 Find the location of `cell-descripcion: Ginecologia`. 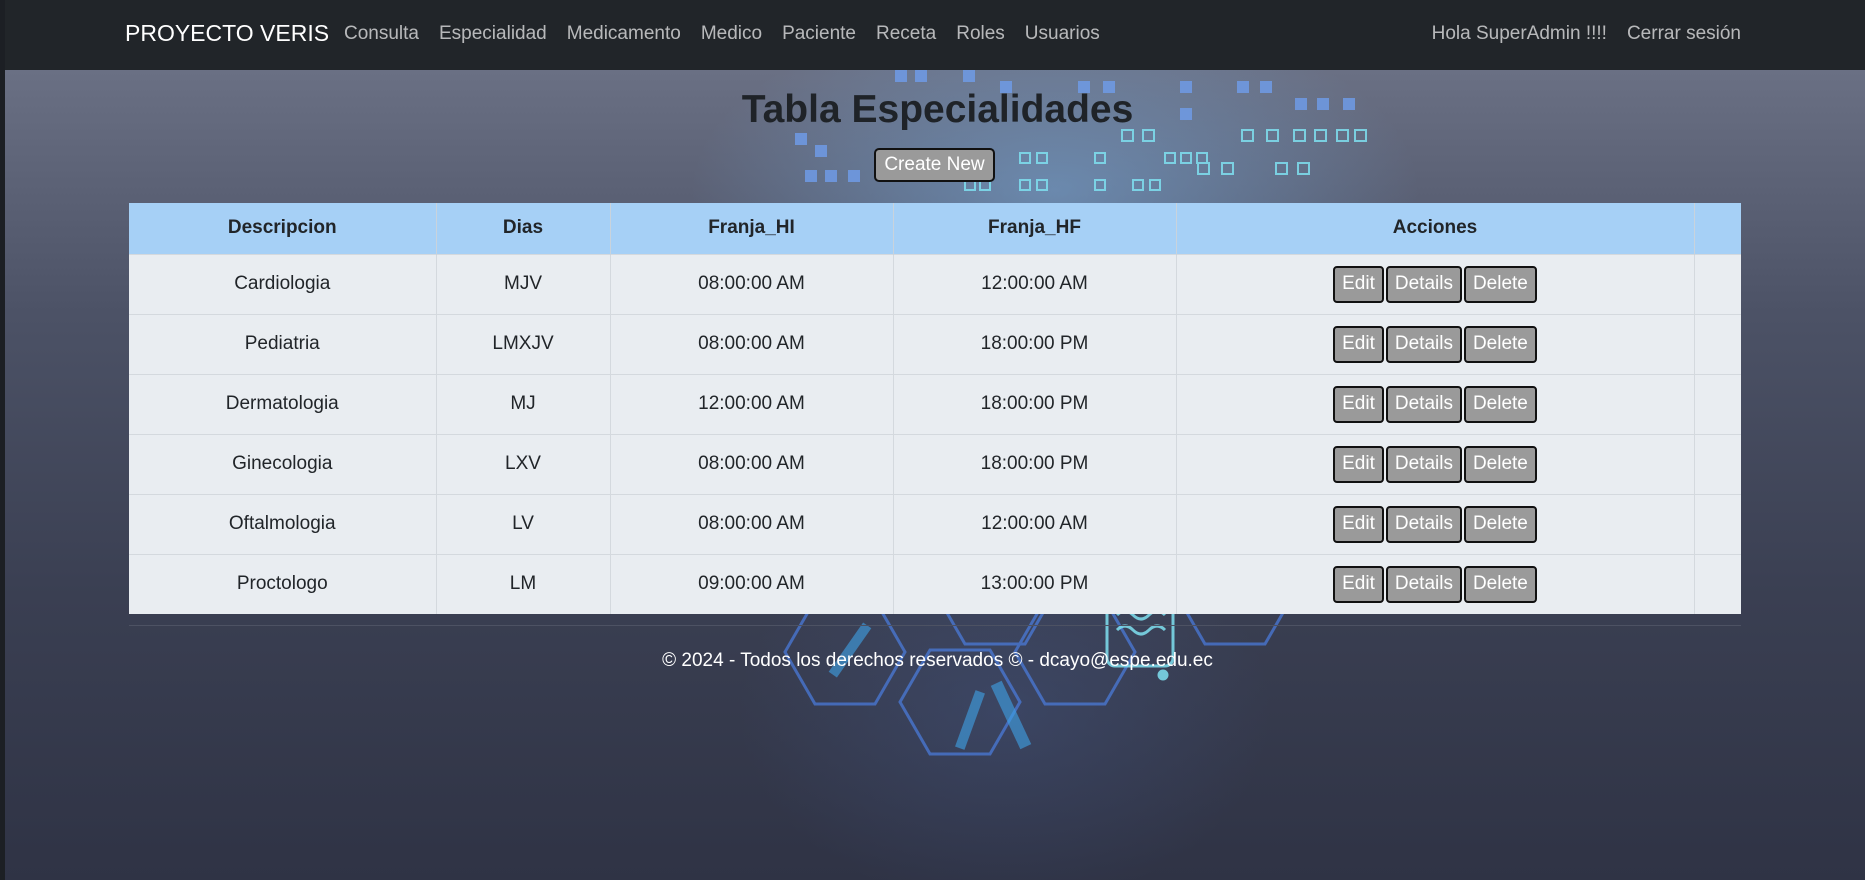

cell-descripcion: Ginecologia is located at coordinates (283, 463).